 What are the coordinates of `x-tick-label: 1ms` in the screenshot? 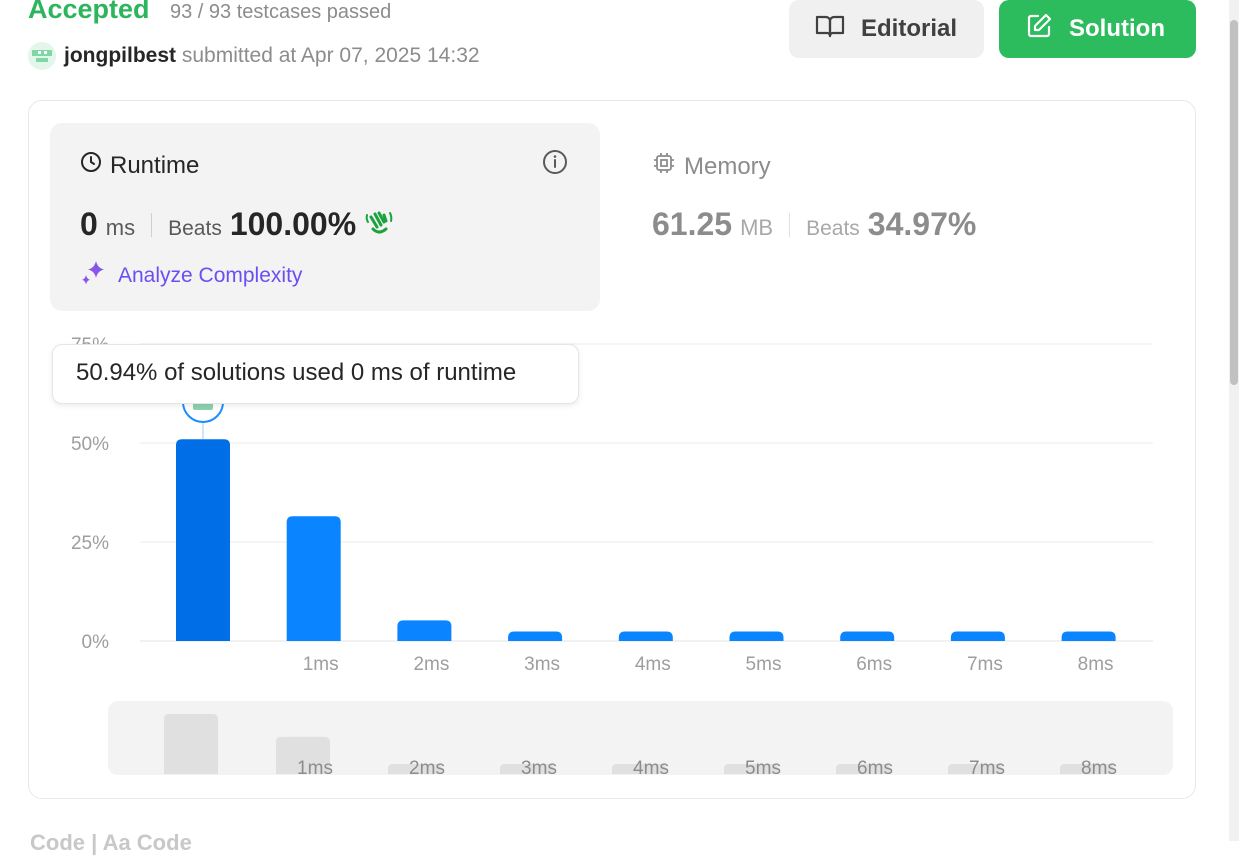 It's located at (321, 664).